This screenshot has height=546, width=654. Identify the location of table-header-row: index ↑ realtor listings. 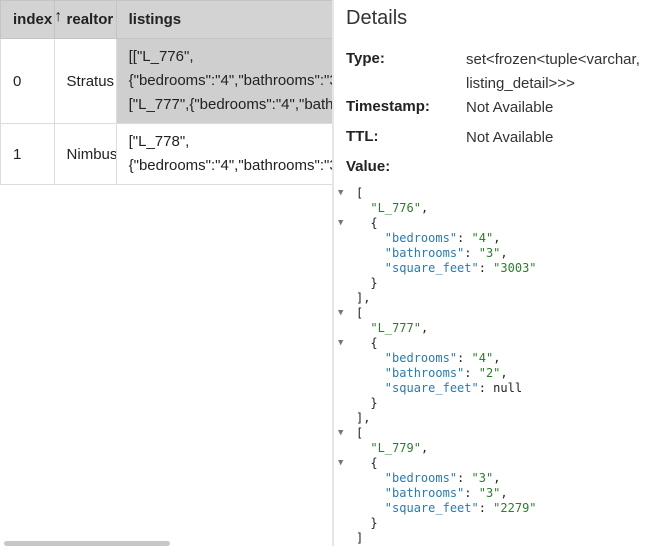
(166, 19).